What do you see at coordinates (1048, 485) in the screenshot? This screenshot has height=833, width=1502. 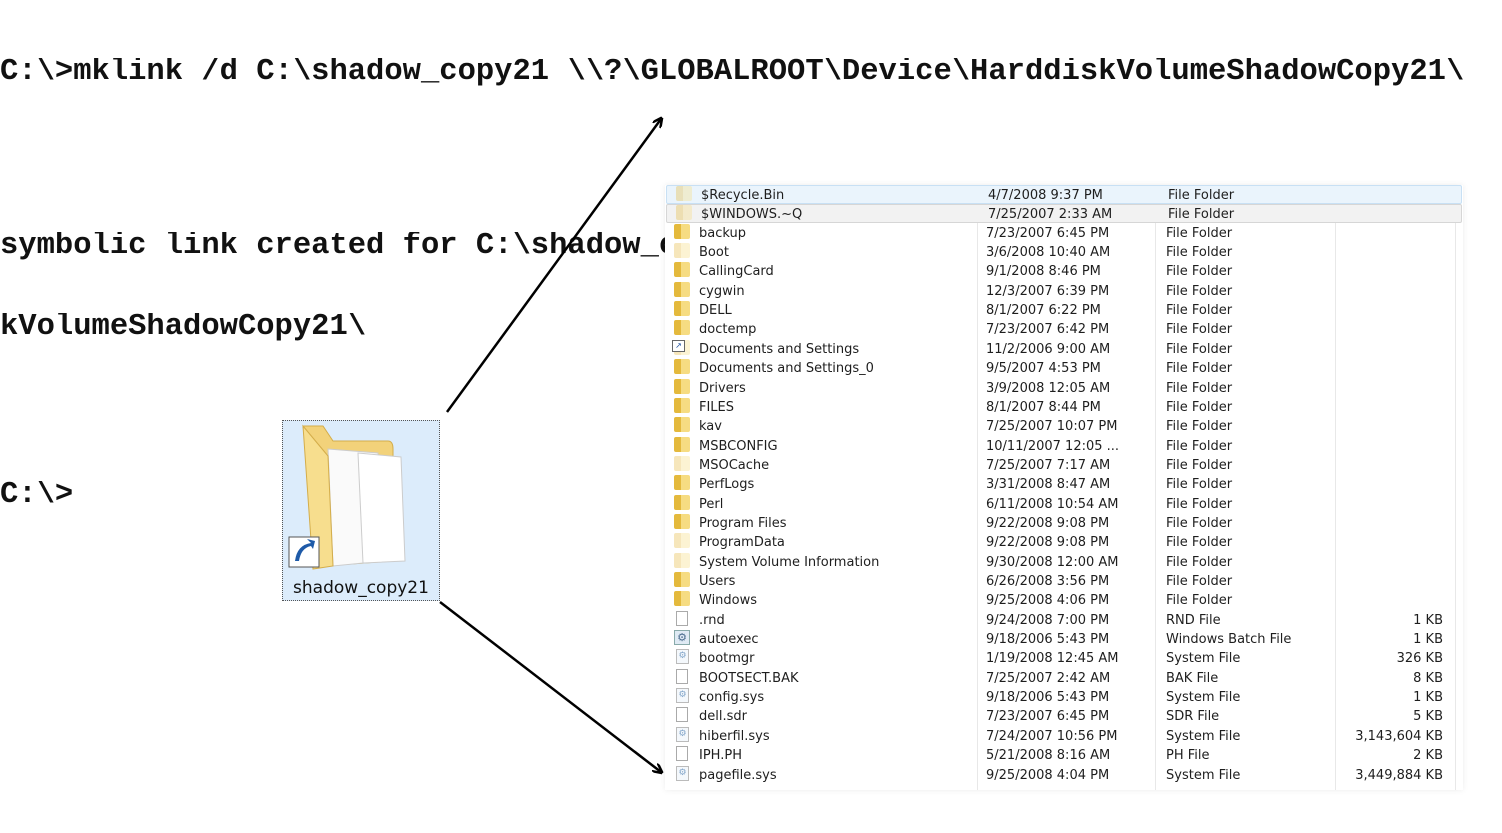 I see `file-date-modified: 3/31/2008 8:47 AM` at bounding box center [1048, 485].